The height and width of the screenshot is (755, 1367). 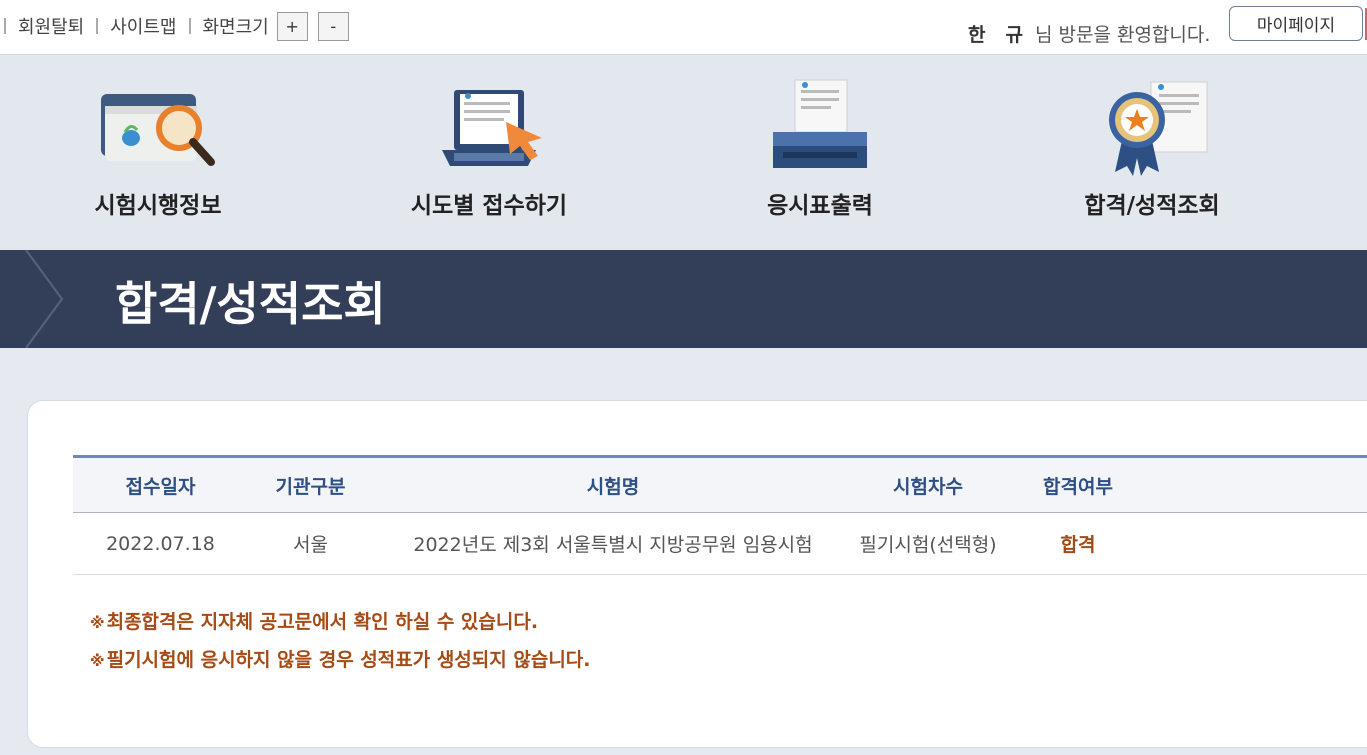 I want to click on notice-item: ※ 최종합격은 지자체 공고문에서 확인 하실 수 있습니다., so click(x=340, y=622).